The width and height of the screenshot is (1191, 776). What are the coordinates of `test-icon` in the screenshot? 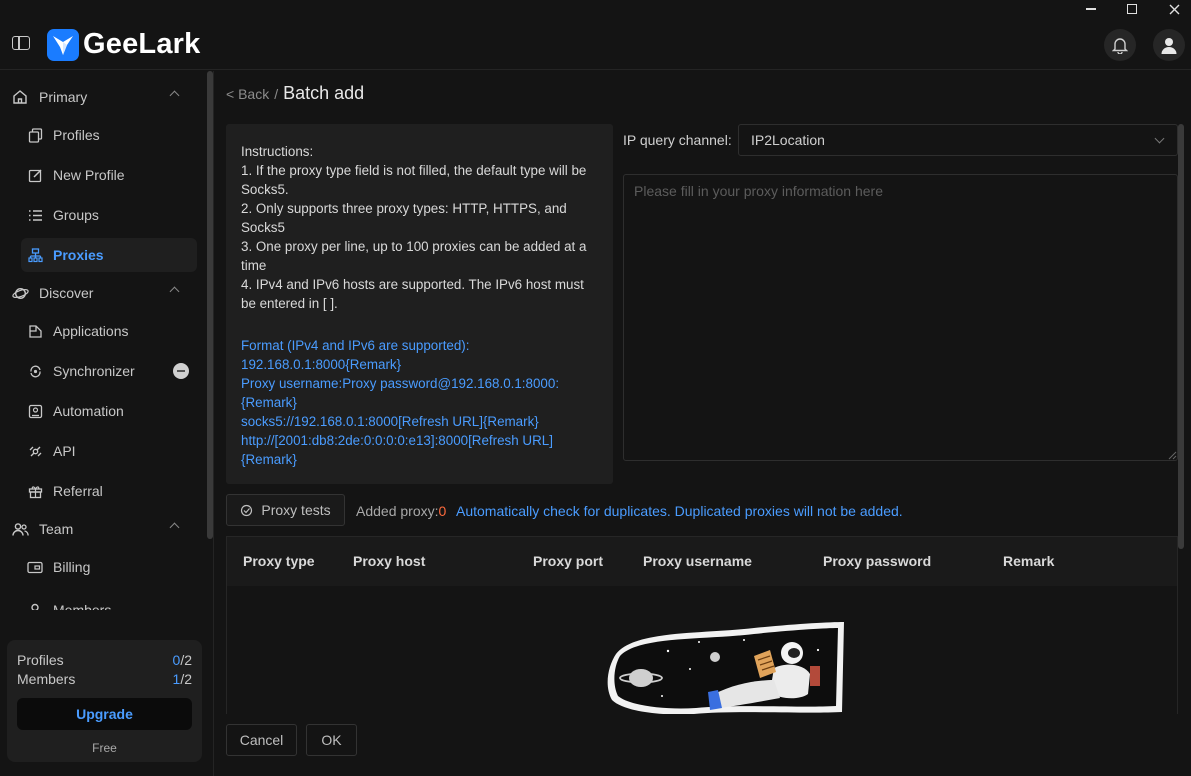 It's located at (247, 510).